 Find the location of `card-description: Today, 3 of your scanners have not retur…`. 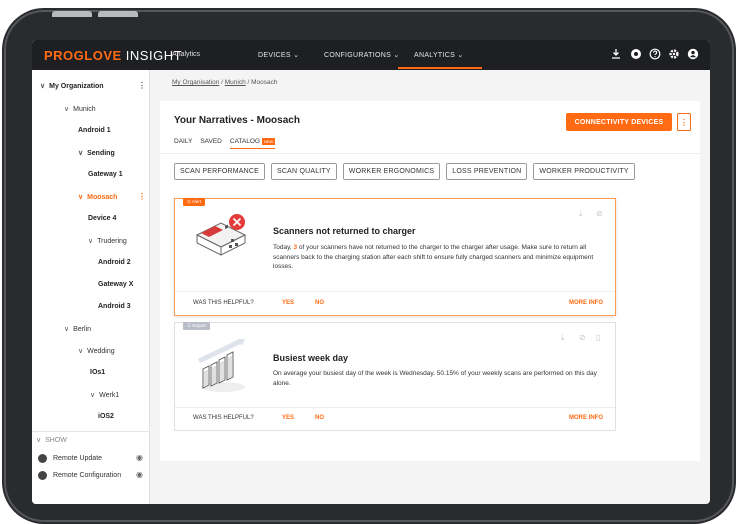

card-description: Today, 3 of your scanners have not retur… is located at coordinates (433, 257).